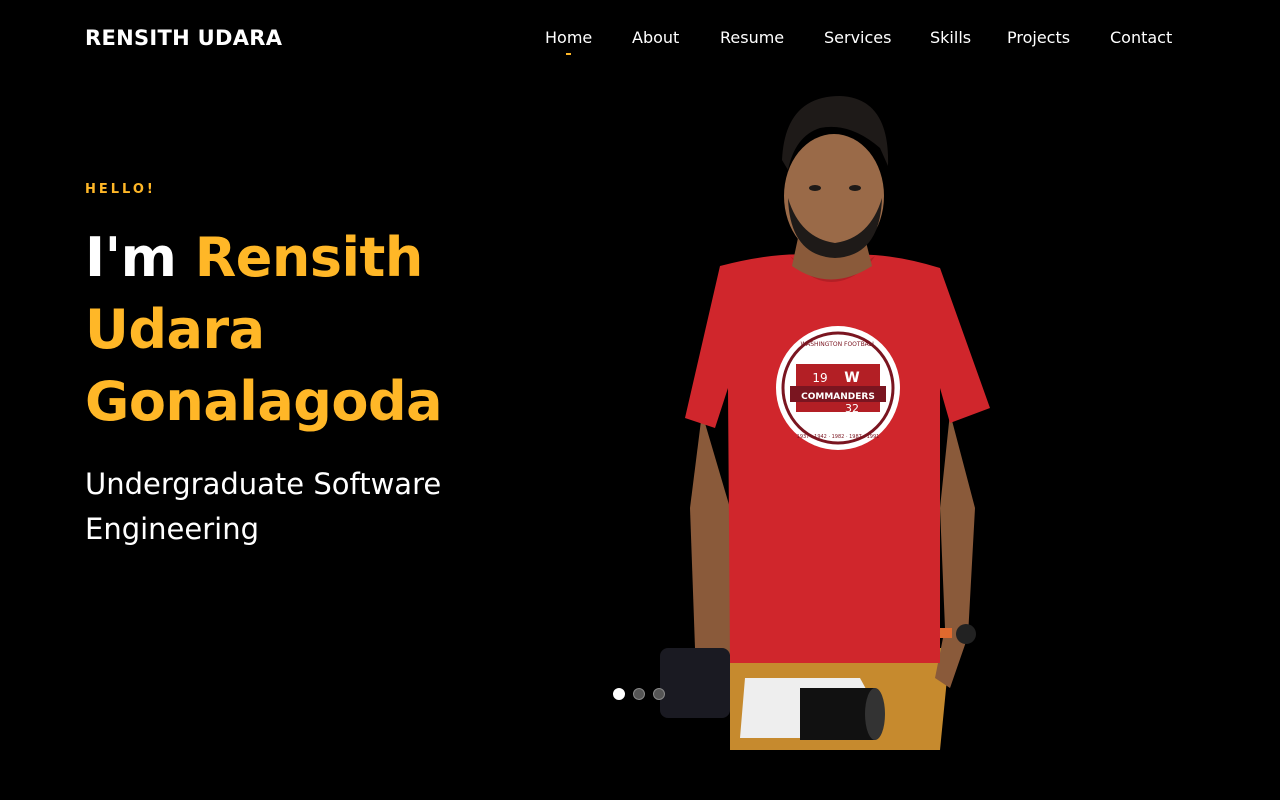 The width and height of the screenshot is (1280, 800). I want to click on hero-name-last: Gonalagoda, so click(264, 401).